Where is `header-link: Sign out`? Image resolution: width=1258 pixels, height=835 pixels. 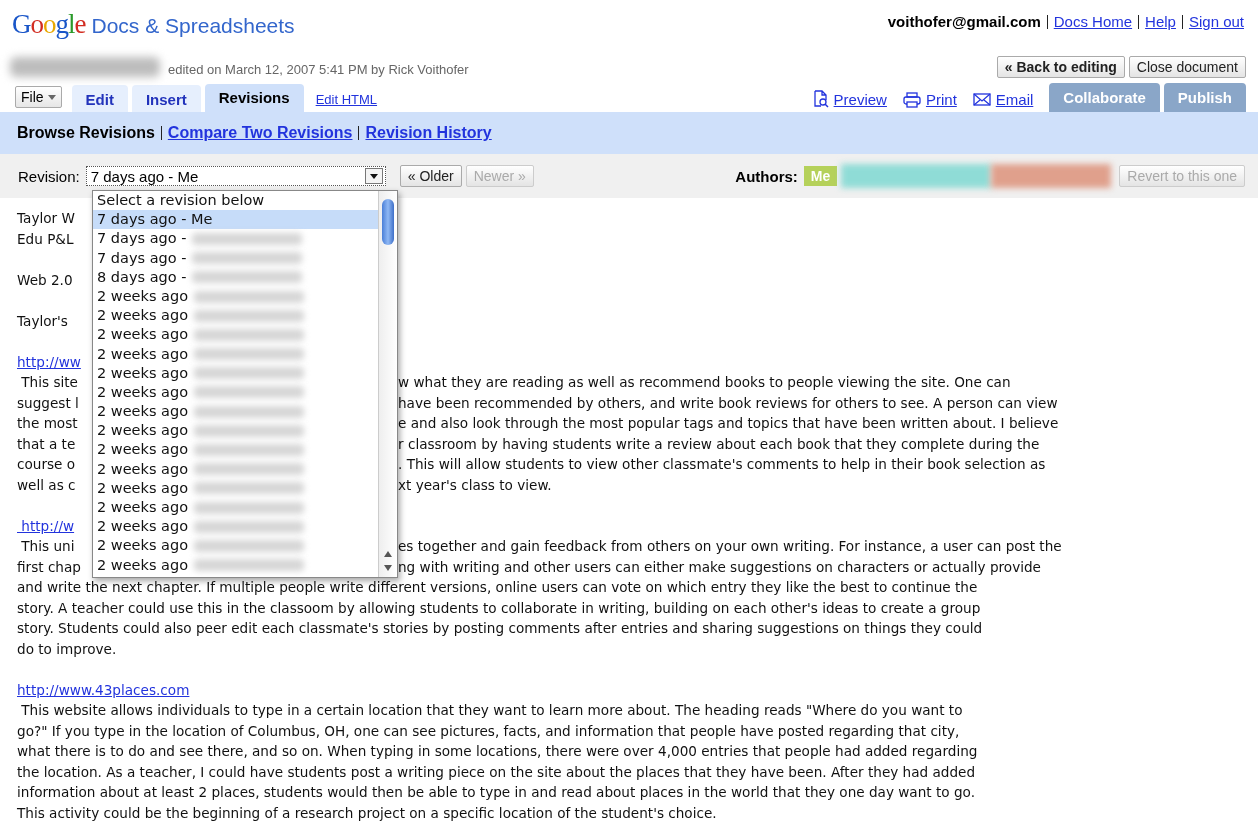 header-link: Sign out is located at coordinates (1216, 21).